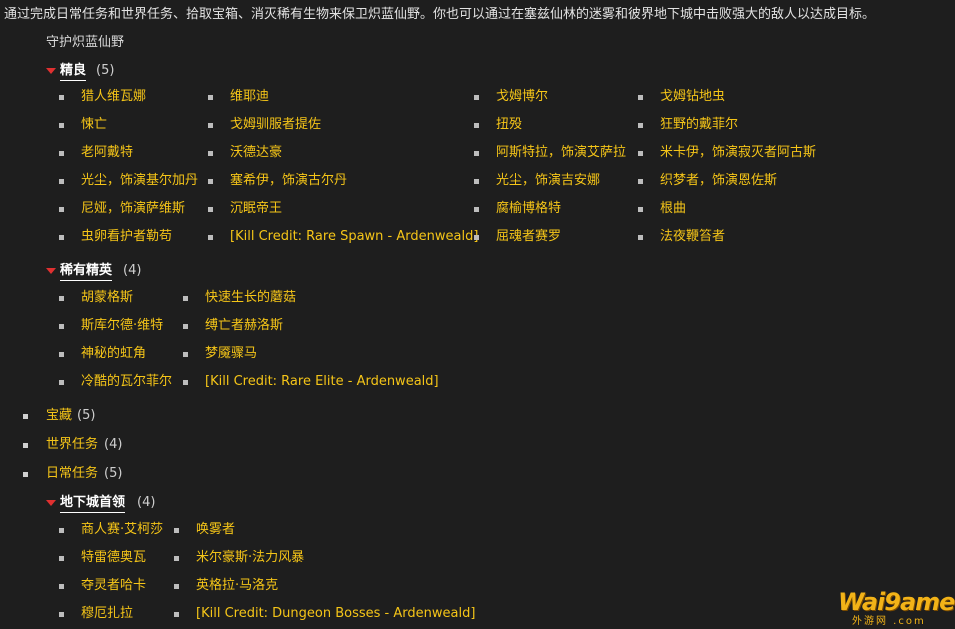  What do you see at coordinates (528, 237) in the screenshot?
I see `list-item-link: 屈魂者赛罗` at bounding box center [528, 237].